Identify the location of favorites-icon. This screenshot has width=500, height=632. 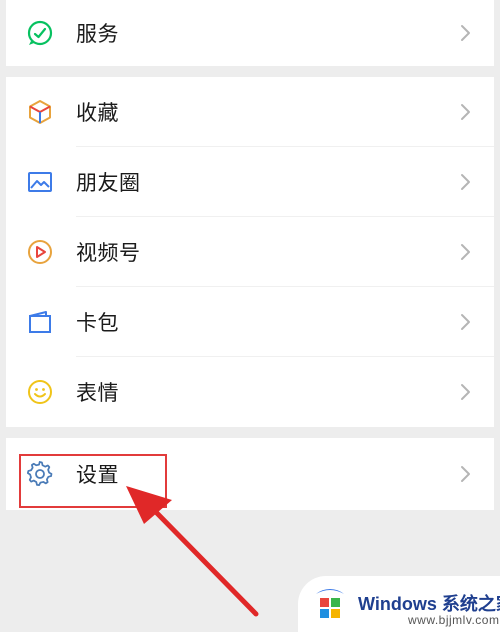
(40, 112).